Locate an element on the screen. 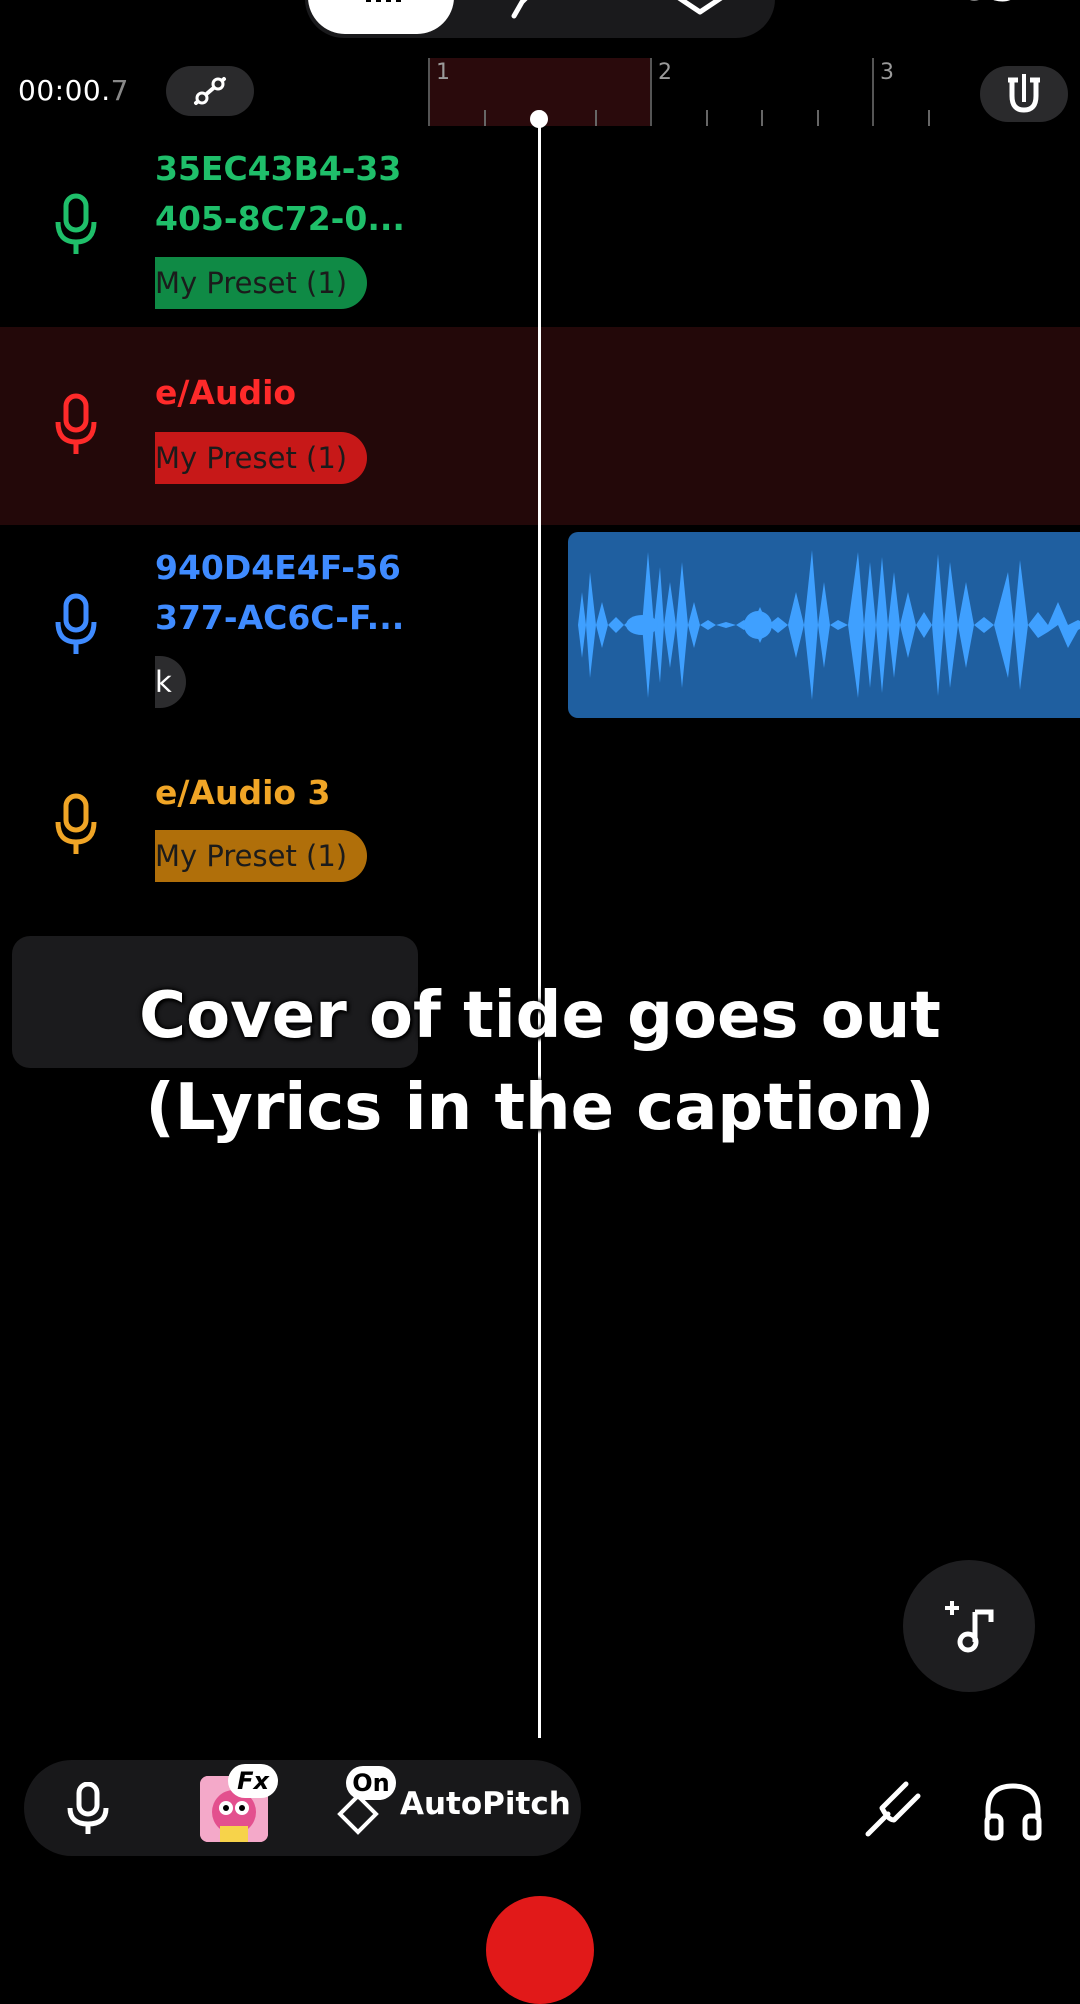 Image resolution: width=1080 pixels, height=2004 pixels. track-2-mic-icon is located at coordinates (76, 429).